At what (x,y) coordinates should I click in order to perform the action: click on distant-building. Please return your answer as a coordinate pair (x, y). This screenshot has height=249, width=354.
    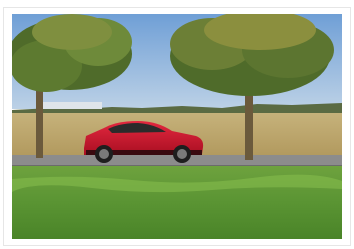
    Looking at the image, I should click on (72, 105).